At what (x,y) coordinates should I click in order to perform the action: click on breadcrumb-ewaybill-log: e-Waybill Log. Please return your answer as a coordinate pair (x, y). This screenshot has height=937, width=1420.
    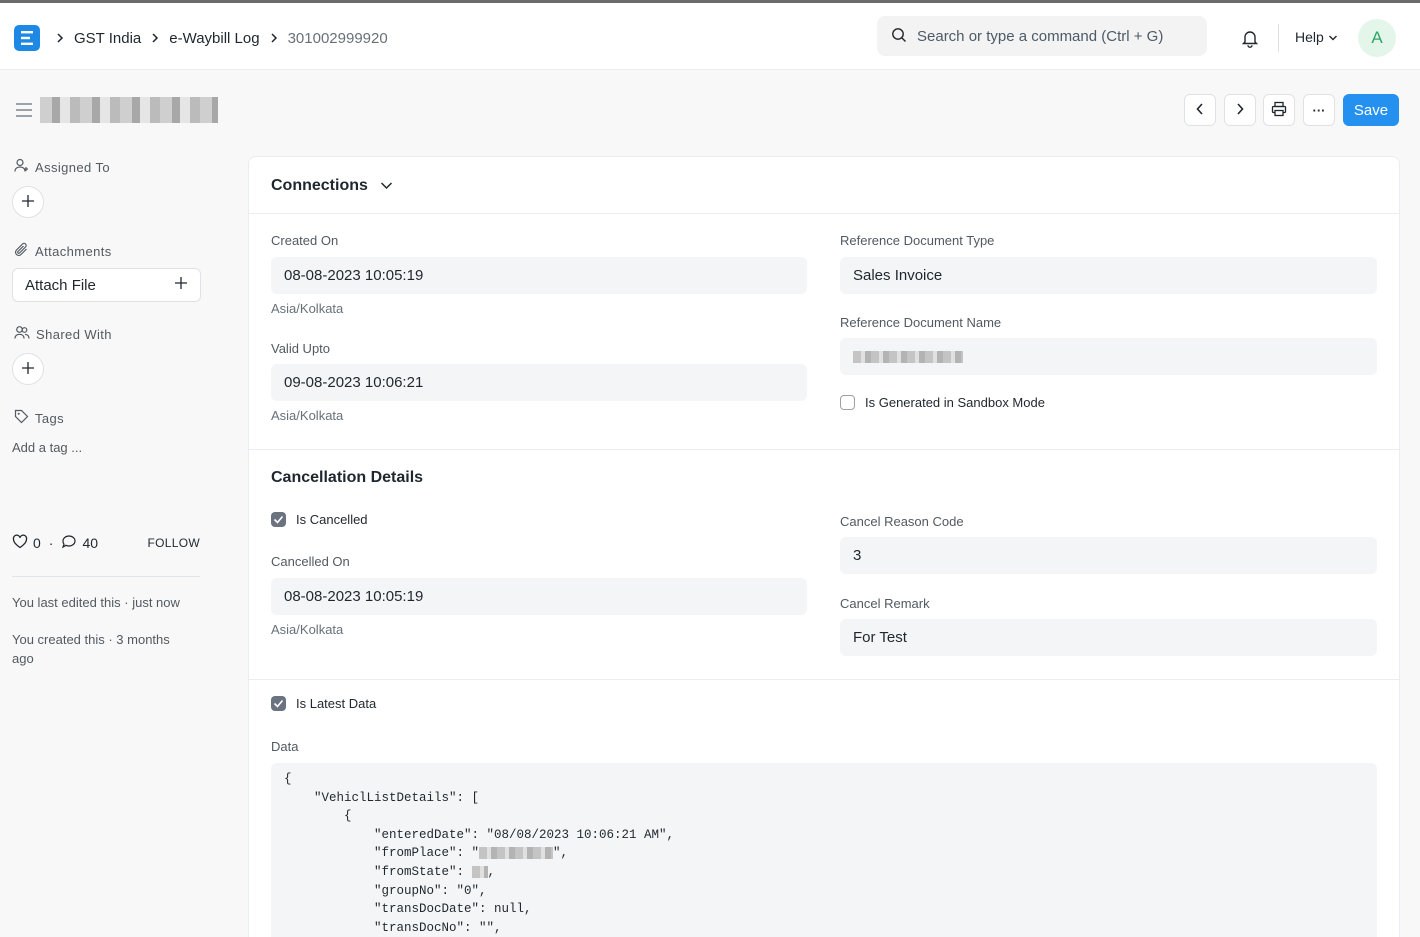
    Looking at the image, I should click on (214, 38).